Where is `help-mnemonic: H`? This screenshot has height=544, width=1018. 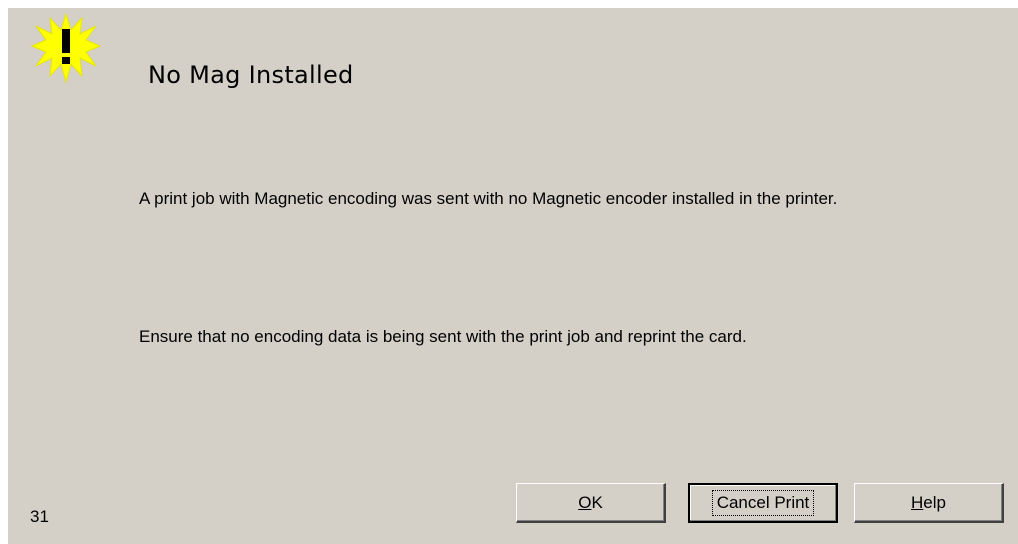
help-mnemonic: H is located at coordinates (917, 502).